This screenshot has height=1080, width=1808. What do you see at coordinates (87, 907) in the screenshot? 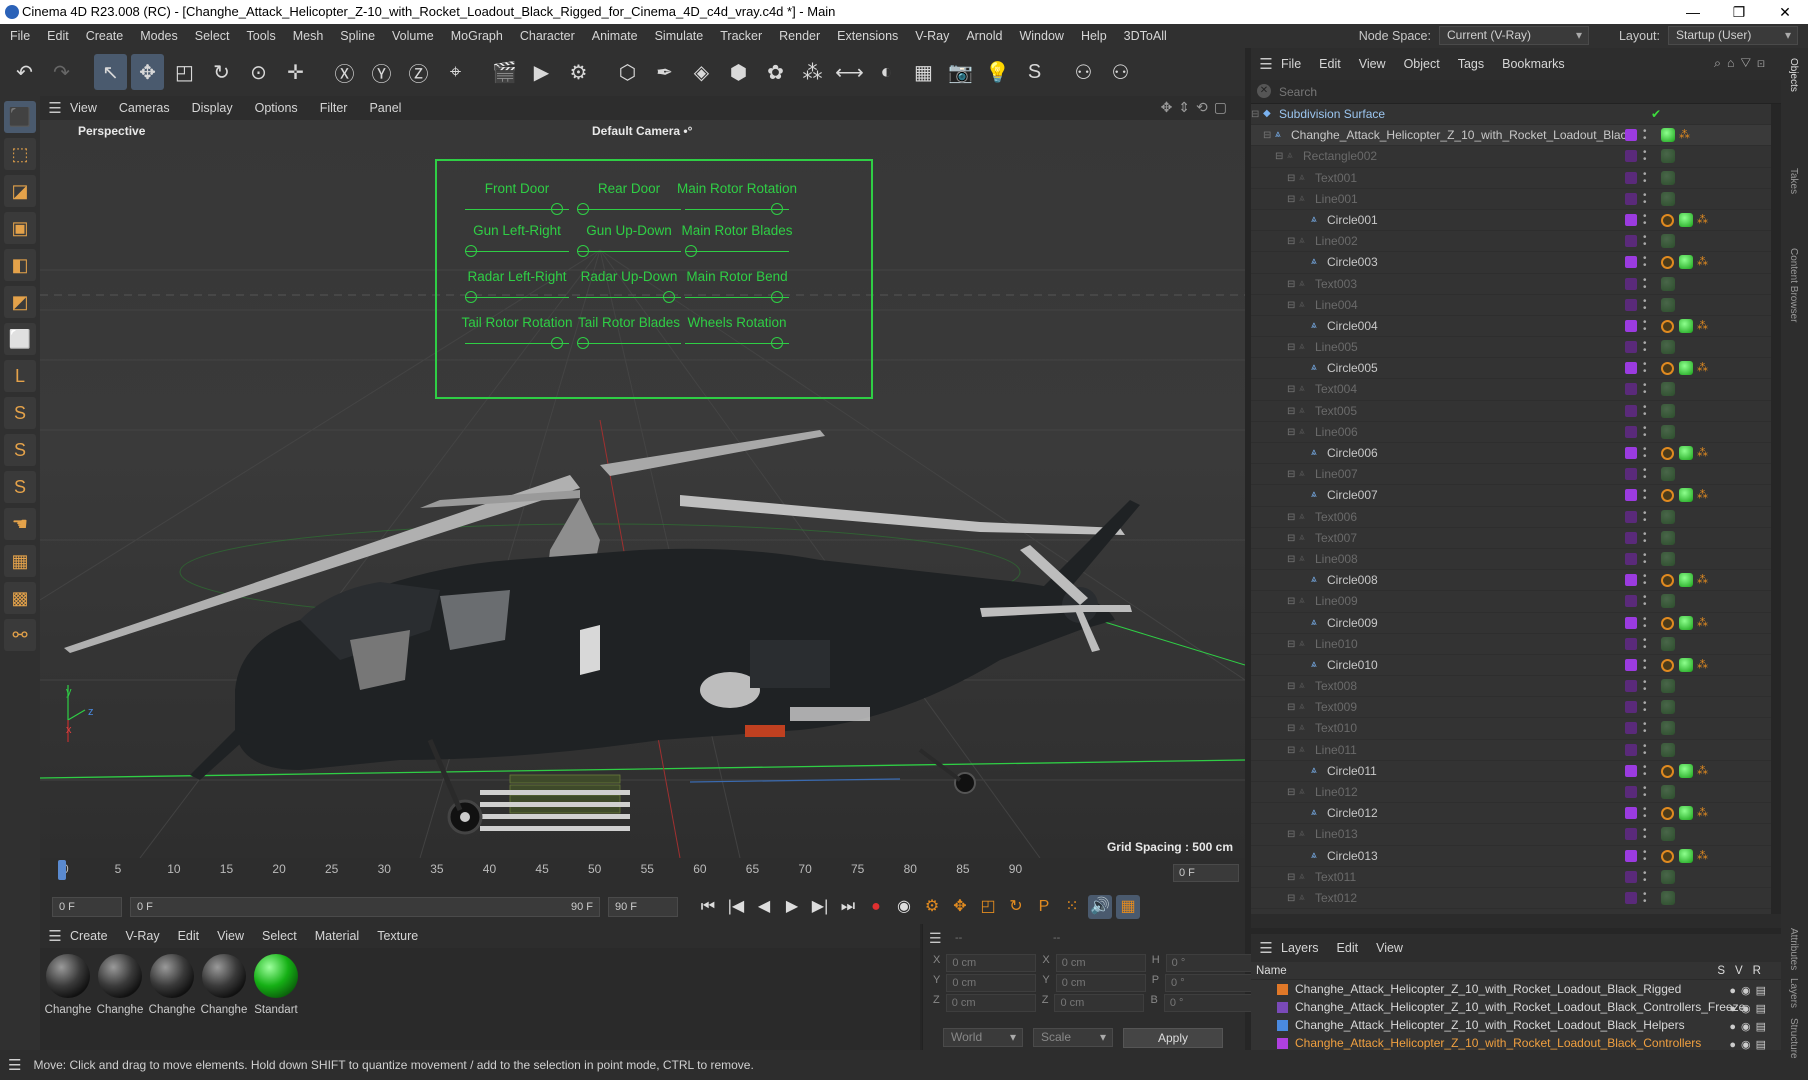
I see `start-frame-field: 0 F` at bounding box center [87, 907].